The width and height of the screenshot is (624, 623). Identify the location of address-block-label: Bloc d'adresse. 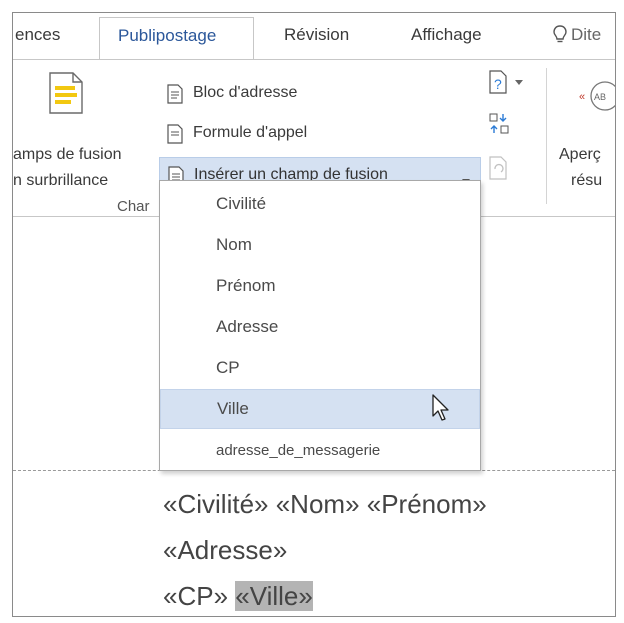
(245, 92).